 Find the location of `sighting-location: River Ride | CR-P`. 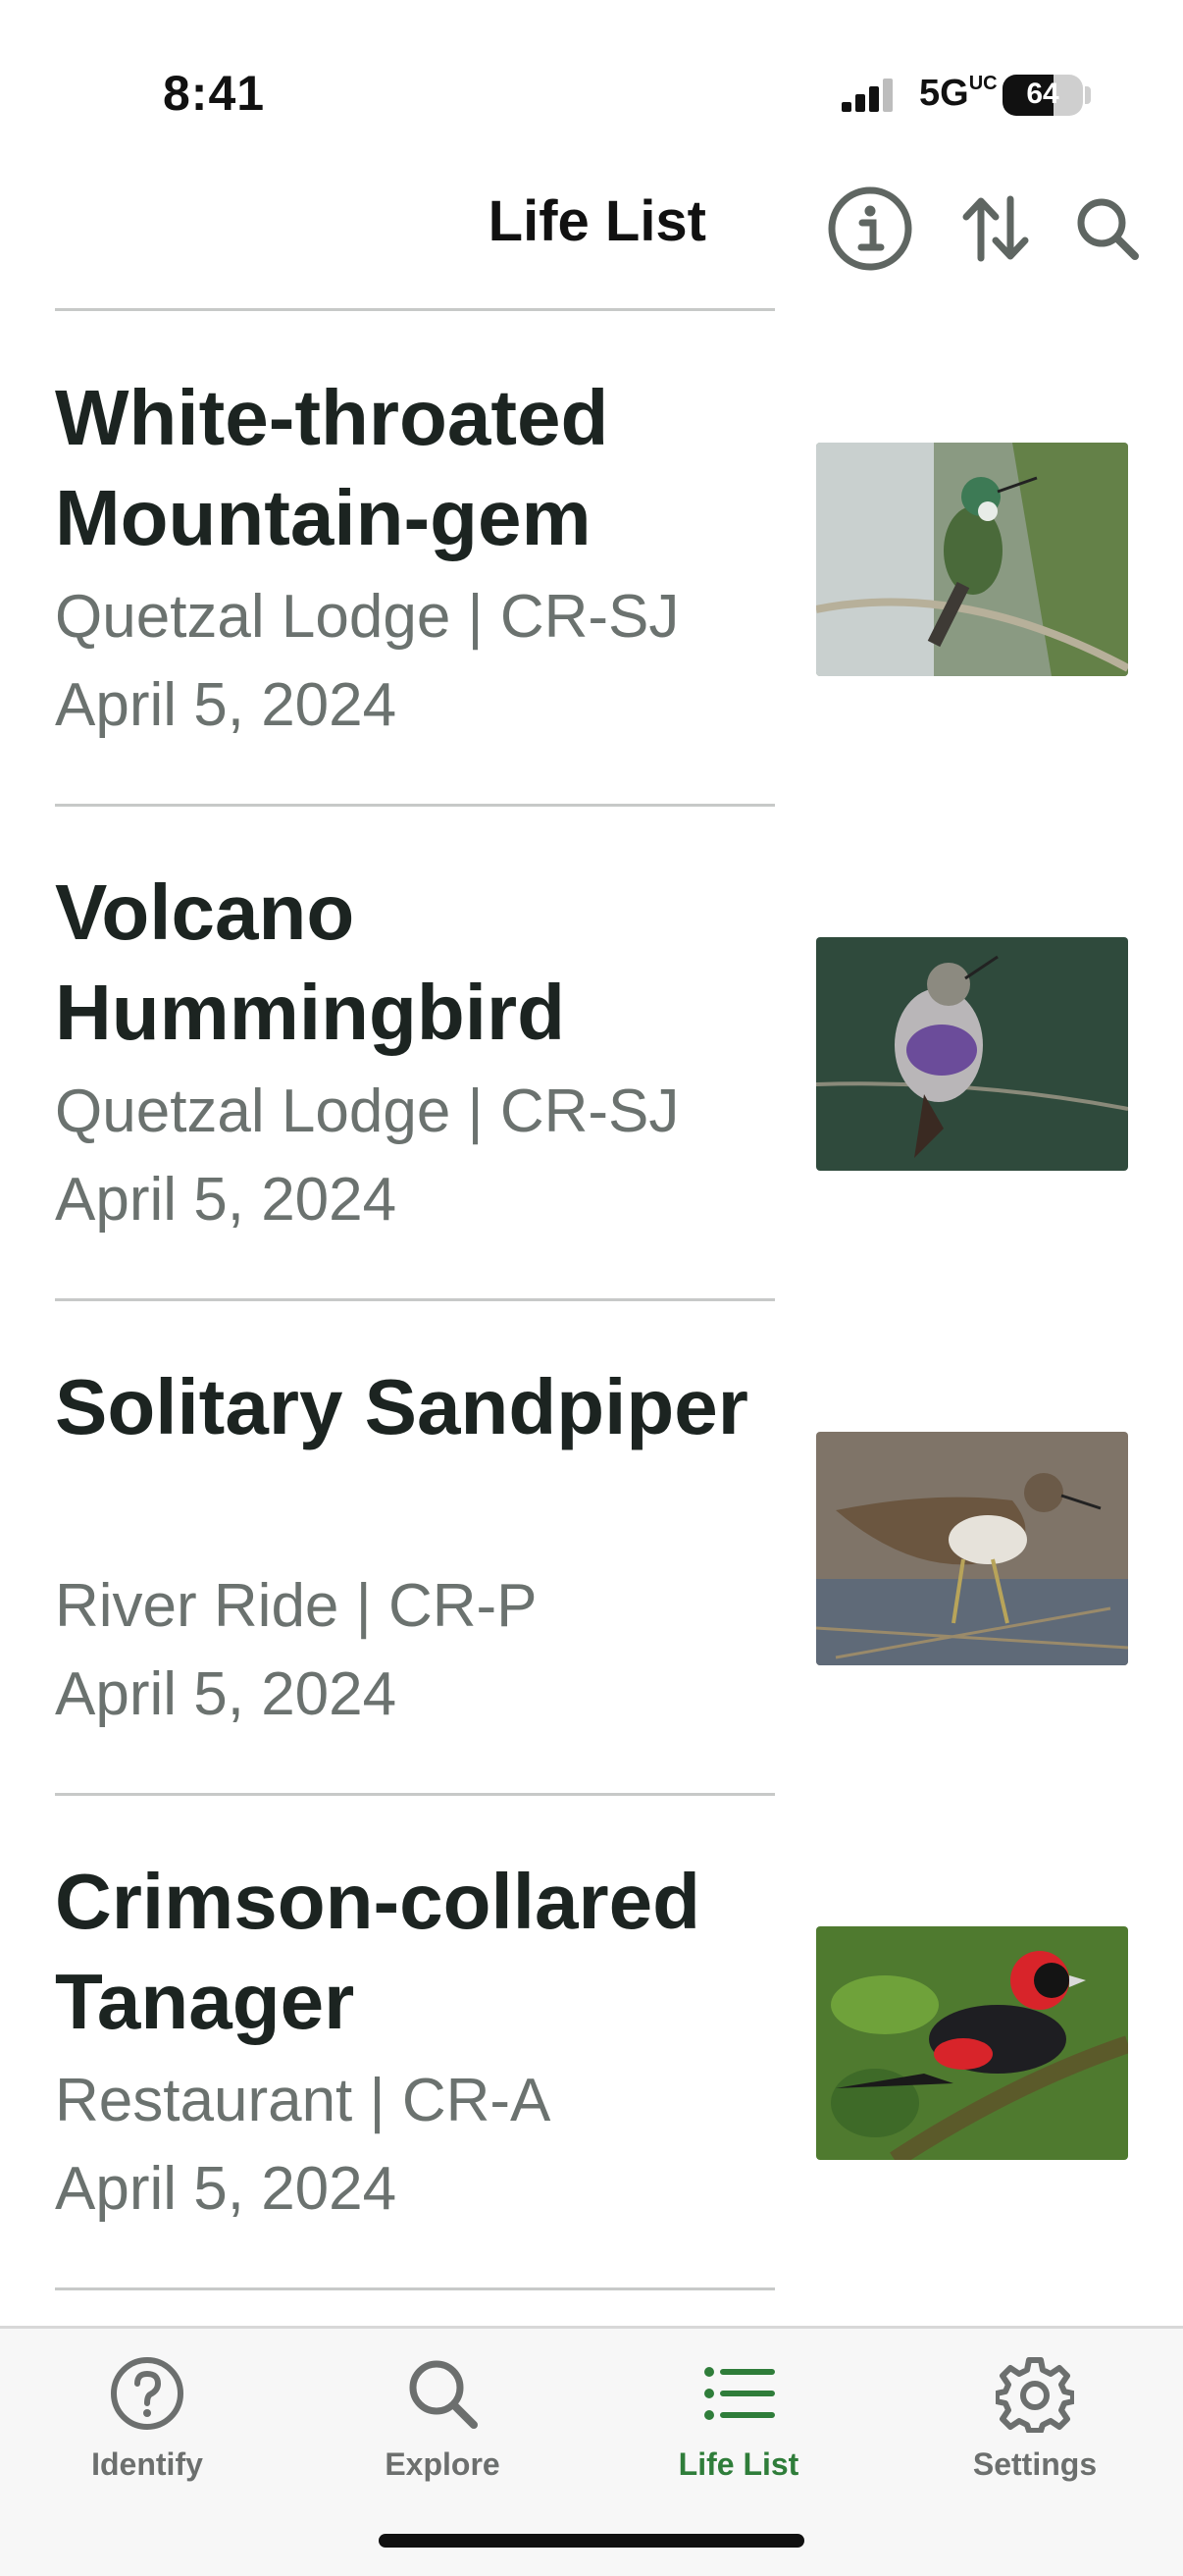

sighting-location: River Ride | CR-P is located at coordinates (297, 1606).